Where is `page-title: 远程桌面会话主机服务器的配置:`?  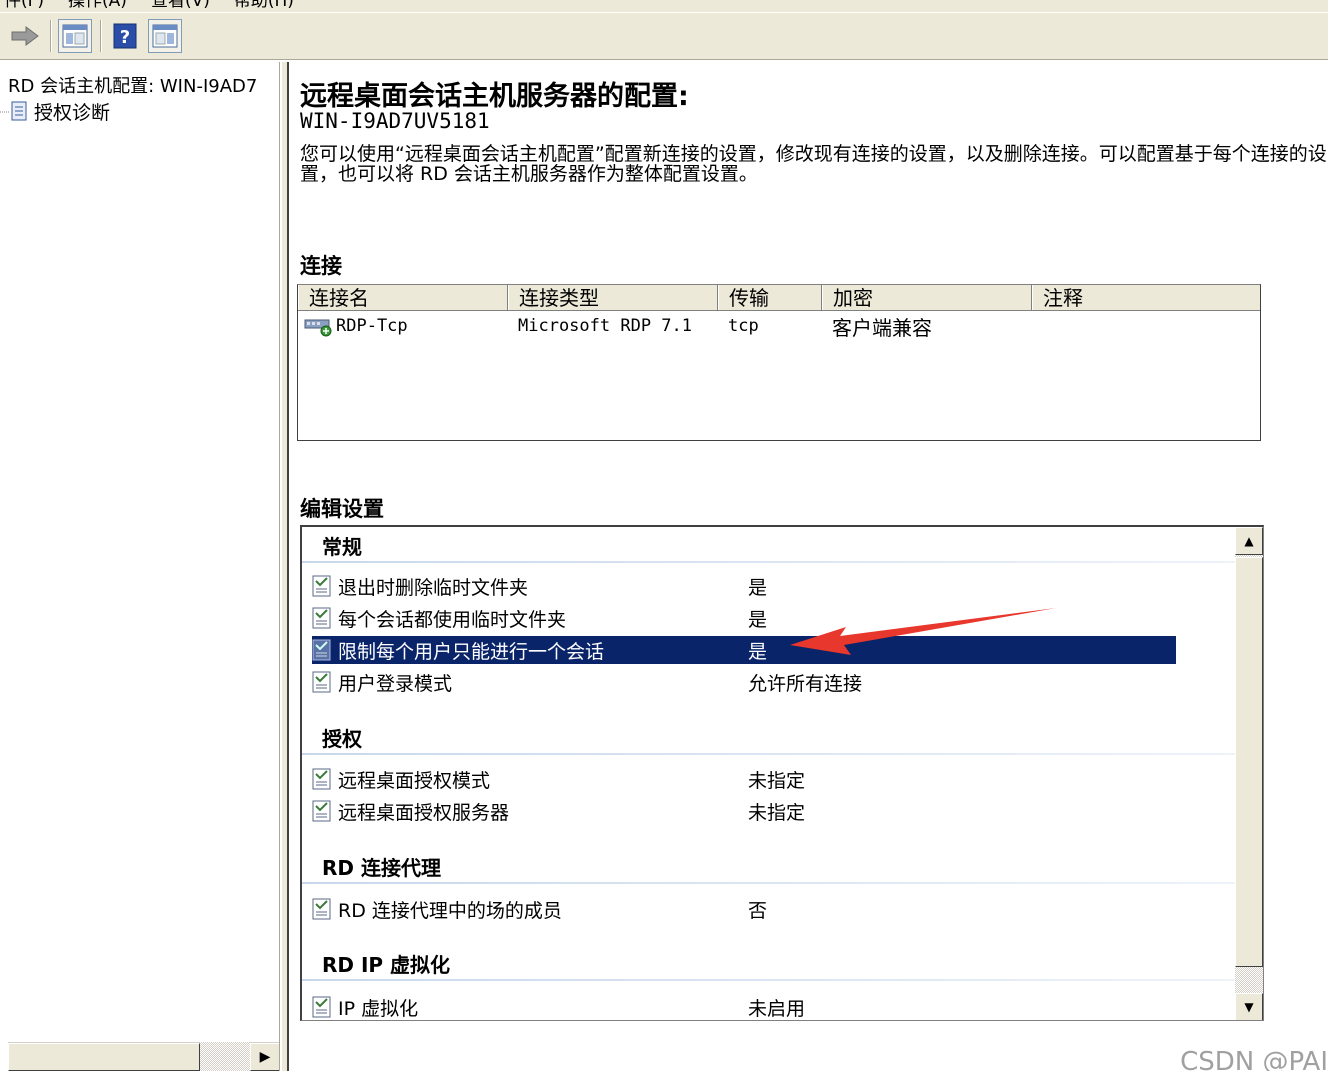 page-title: 远程桌面会话主机服务器的配置: is located at coordinates (494, 96).